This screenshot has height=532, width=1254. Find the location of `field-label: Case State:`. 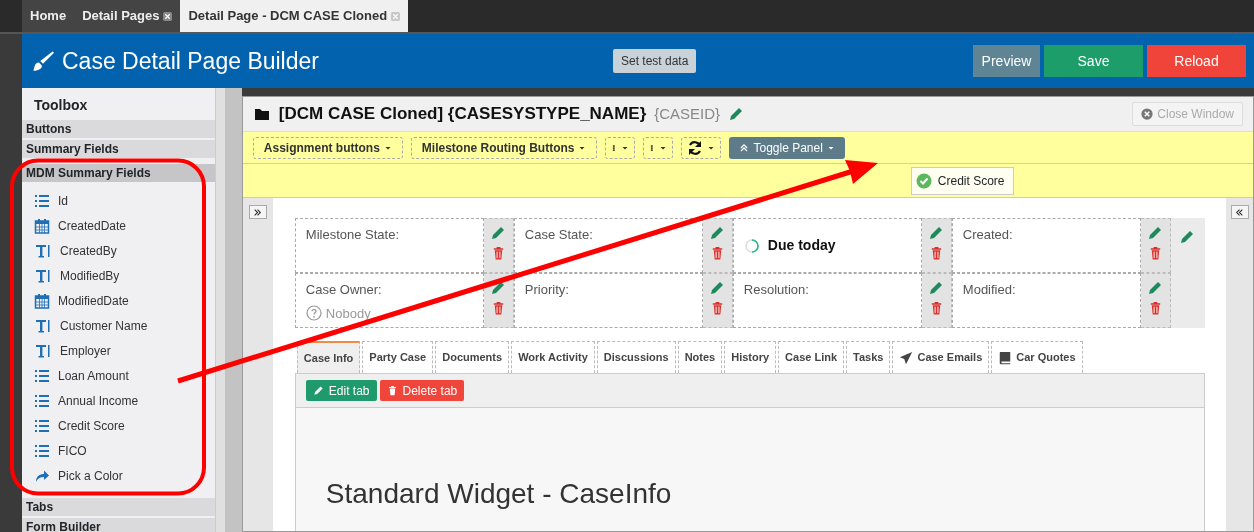

field-label: Case State: is located at coordinates (559, 235).